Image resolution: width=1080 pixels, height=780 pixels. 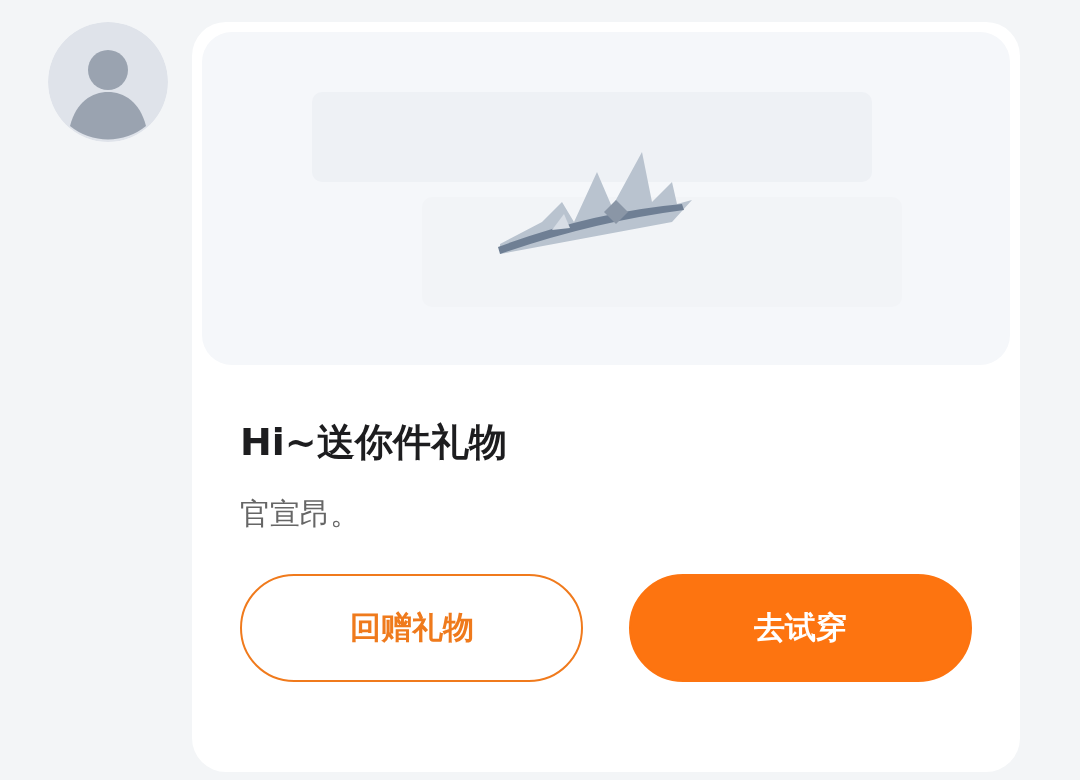 I want to click on try-on-button: 去试穿, so click(x=800, y=627).